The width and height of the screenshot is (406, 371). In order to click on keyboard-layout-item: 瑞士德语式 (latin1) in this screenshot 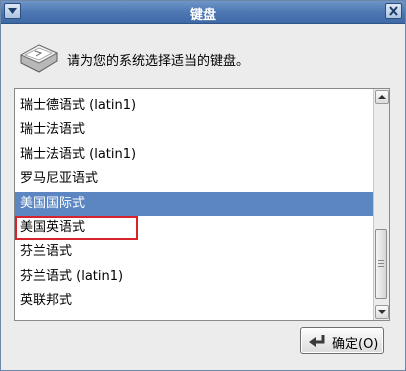, I will do `click(194, 106)`.